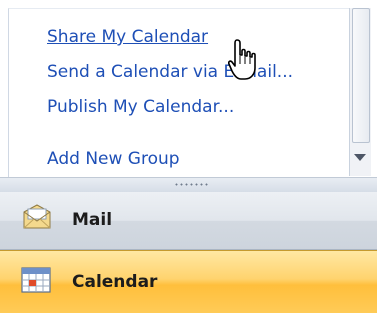 The width and height of the screenshot is (377, 313). I want to click on vertical-scrollbar, so click(360, 92).